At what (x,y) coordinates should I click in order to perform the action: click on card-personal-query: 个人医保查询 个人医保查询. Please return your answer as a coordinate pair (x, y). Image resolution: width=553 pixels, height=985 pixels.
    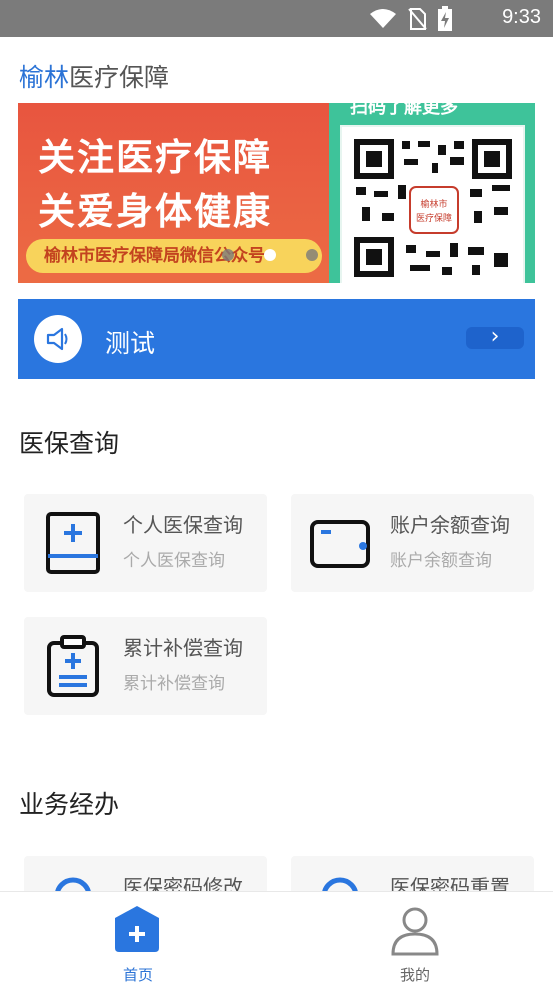
    Looking at the image, I should click on (145, 543).